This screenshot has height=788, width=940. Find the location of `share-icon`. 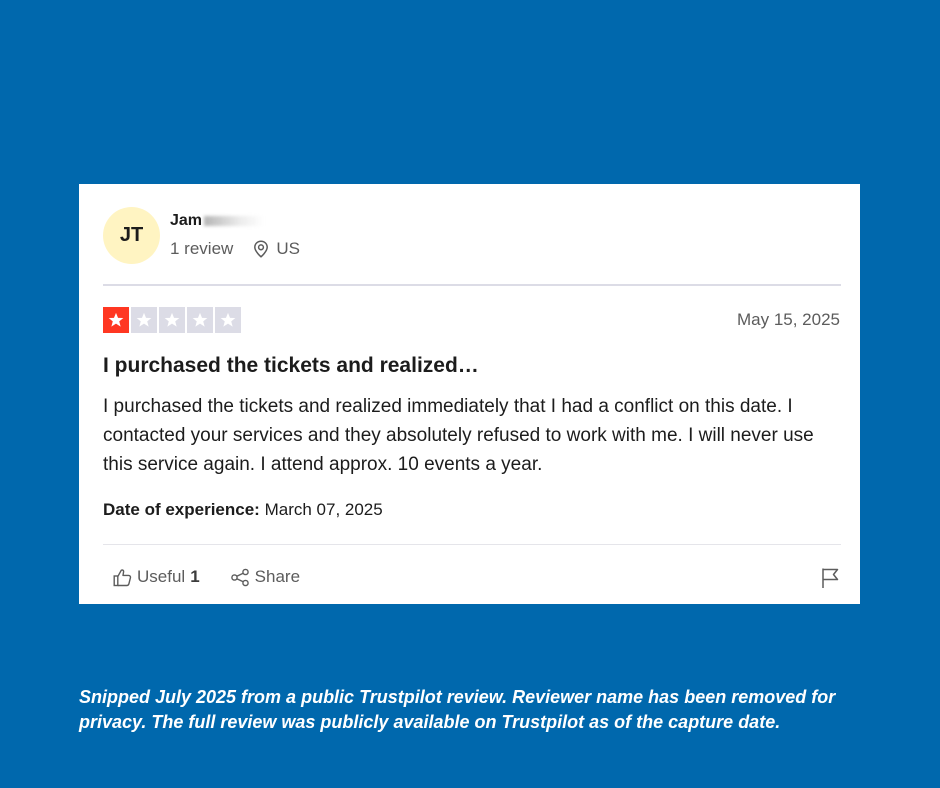

share-icon is located at coordinates (239, 577).